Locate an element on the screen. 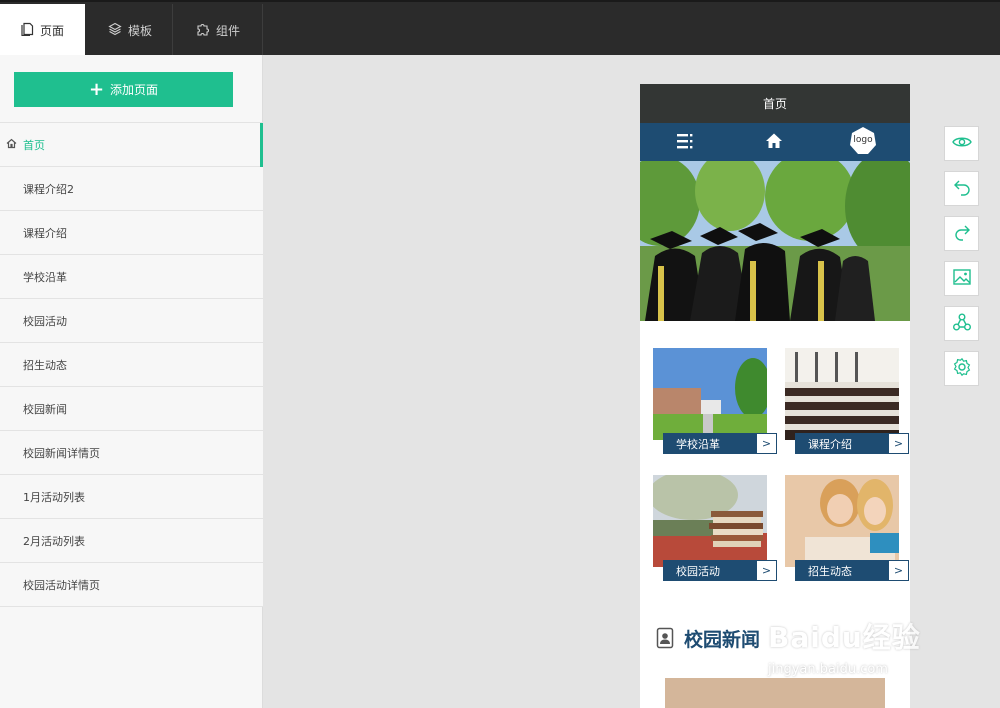 The width and height of the screenshot is (1000, 708). page-item: 校园新闻 is located at coordinates (131, 409).